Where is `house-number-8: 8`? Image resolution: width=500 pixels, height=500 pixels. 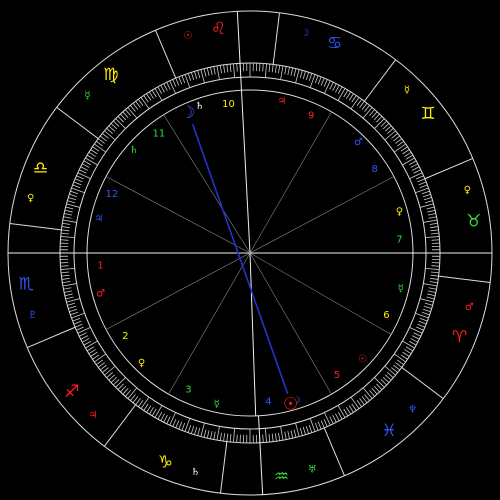
house-number-8: 8 is located at coordinates (375, 169).